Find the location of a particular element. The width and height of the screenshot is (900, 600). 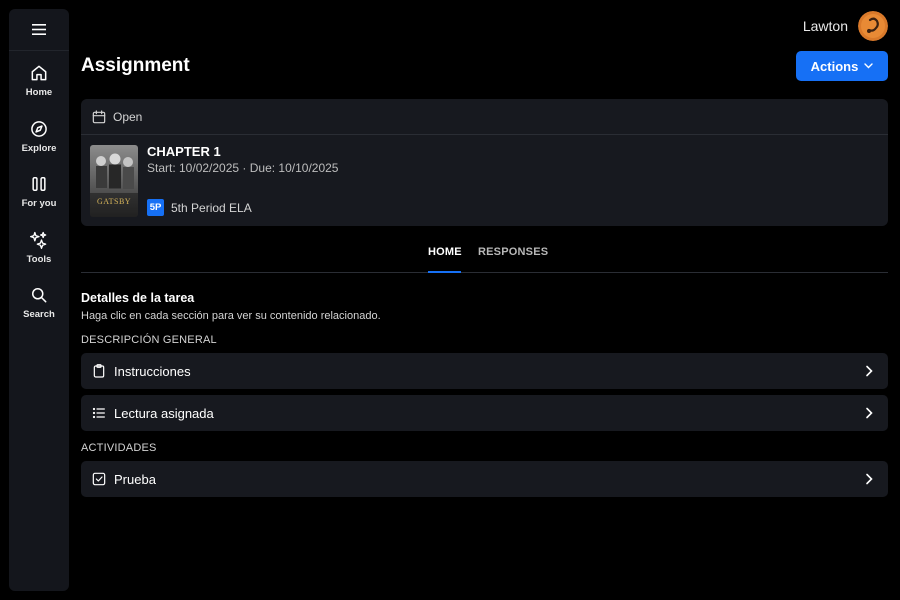

sidebar-item-search: Search is located at coordinates (39, 310).